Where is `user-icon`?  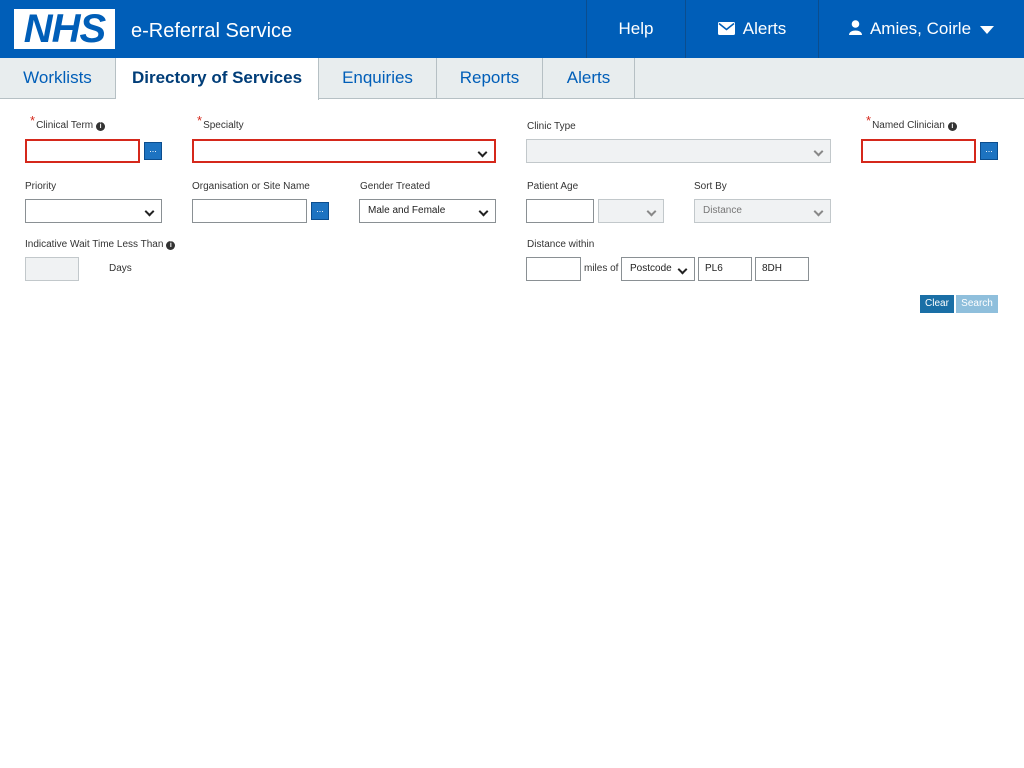 user-icon is located at coordinates (855, 30).